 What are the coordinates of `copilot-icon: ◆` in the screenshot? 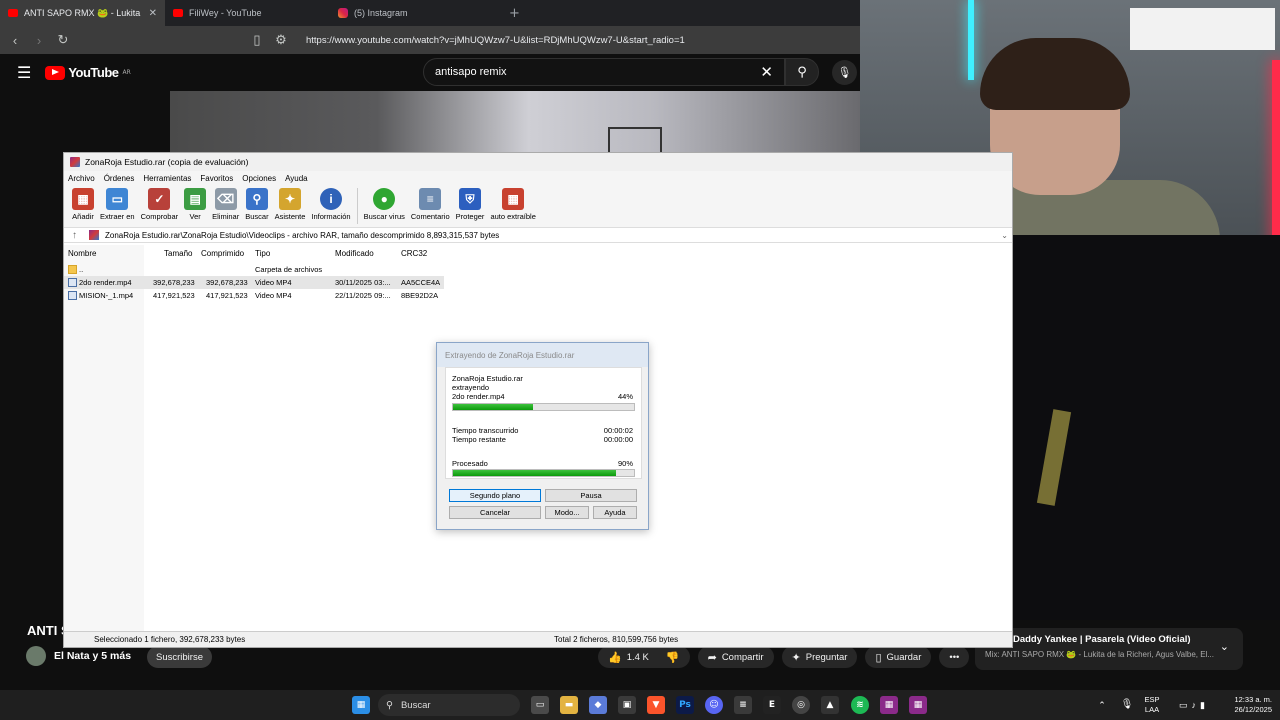 It's located at (598, 705).